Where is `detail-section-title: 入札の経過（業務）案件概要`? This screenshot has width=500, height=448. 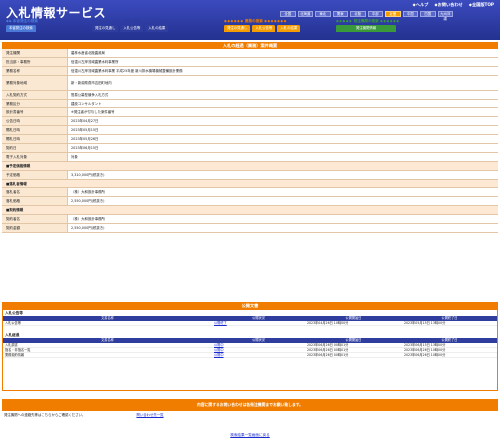
detail-section-title: 入札の経過（業務）案件概要 is located at coordinates (250, 45).